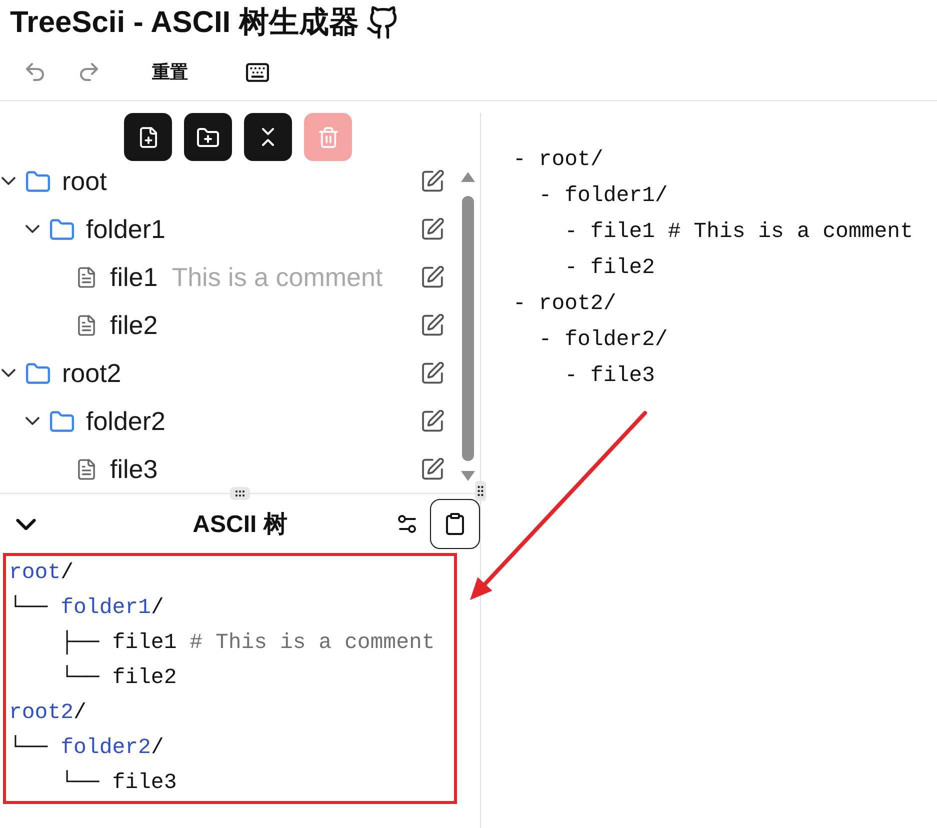 This screenshot has height=828, width=937. I want to click on item-comment: This is a comment, so click(277, 277).